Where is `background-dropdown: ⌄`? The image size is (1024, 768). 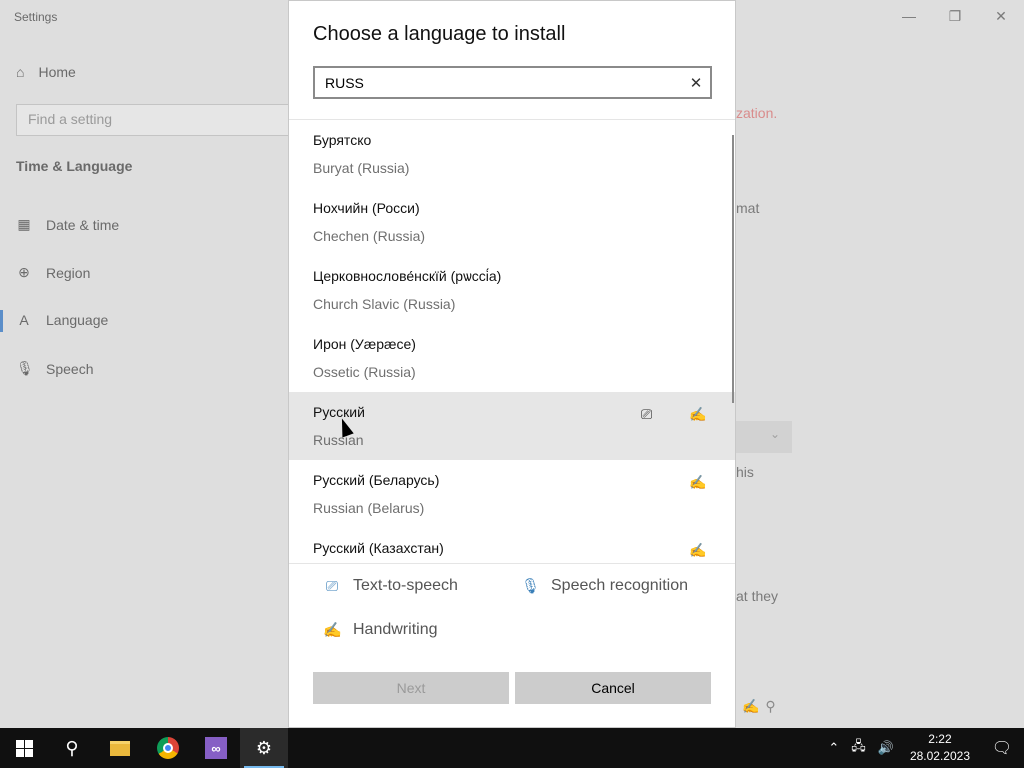 background-dropdown: ⌄ is located at coordinates (764, 437).